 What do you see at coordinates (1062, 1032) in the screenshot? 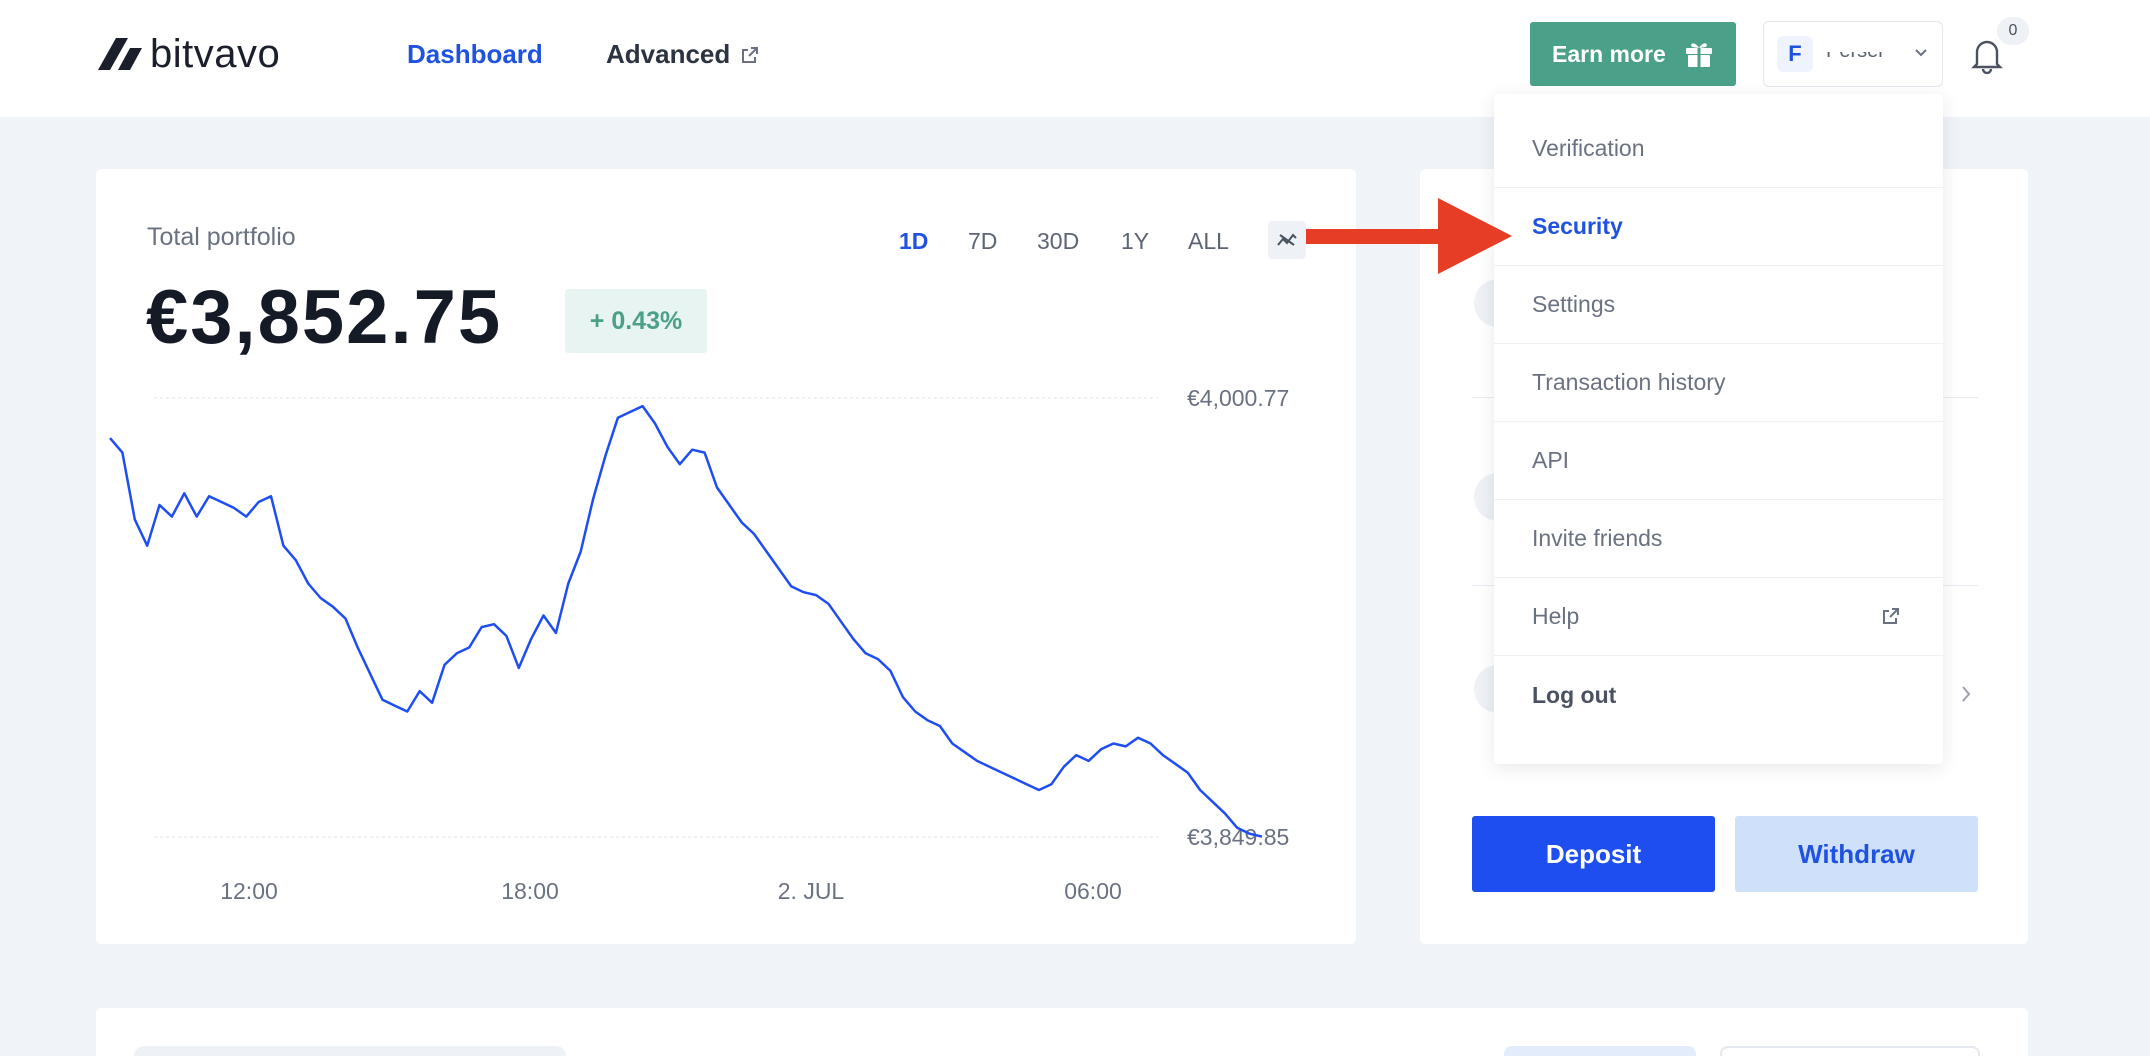
I see `assets-card` at bounding box center [1062, 1032].